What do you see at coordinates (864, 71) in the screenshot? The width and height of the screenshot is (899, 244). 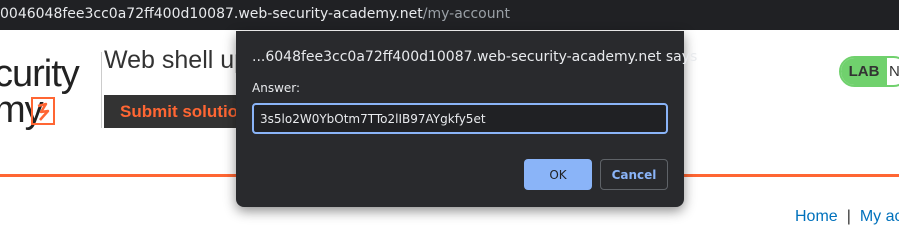 I see `lab-badge-label: LAB` at bounding box center [864, 71].